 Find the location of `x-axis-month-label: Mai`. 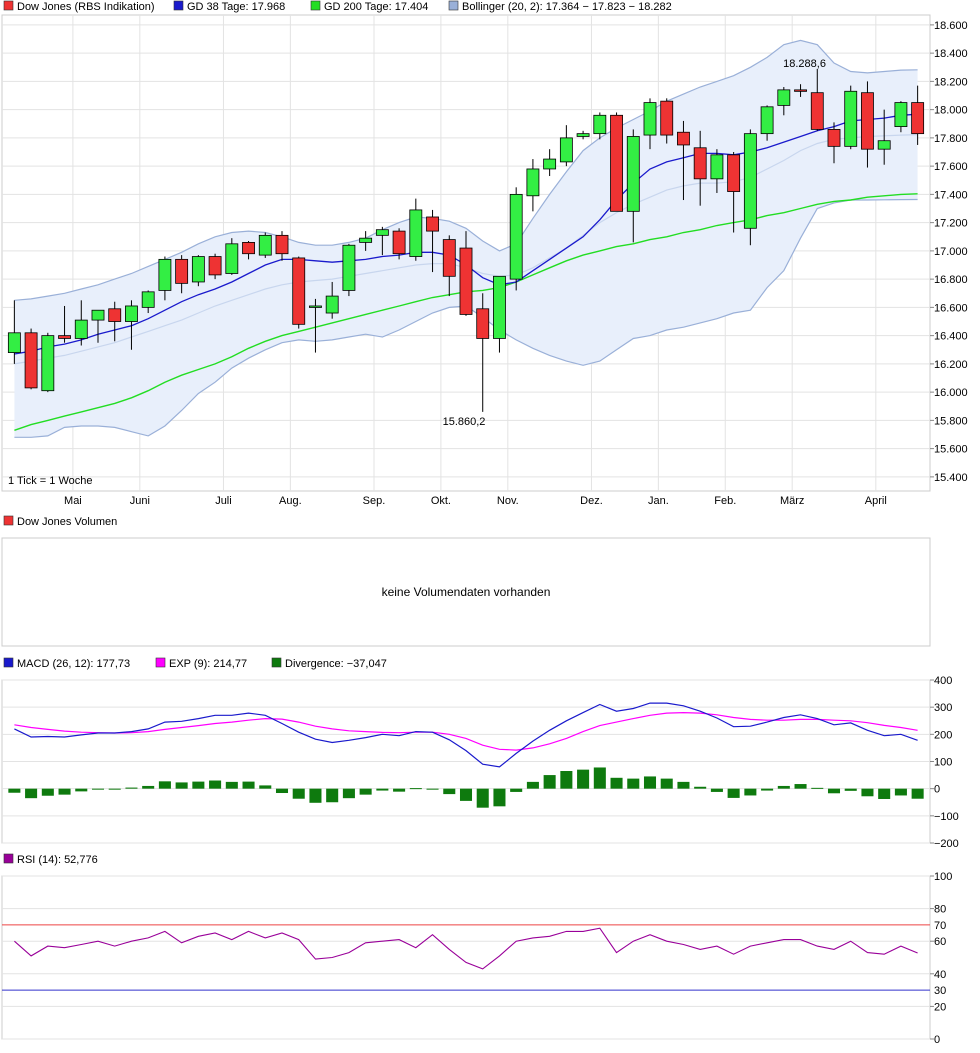

x-axis-month-label: Mai is located at coordinates (73, 501).